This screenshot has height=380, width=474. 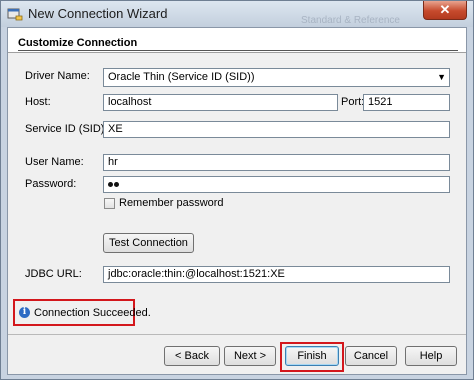 What do you see at coordinates (276, 77) in the screenshot?
I see `driver-name-select: Oracle Thin (Service ID (SID)) ▼` at bounding box center [276, 77].